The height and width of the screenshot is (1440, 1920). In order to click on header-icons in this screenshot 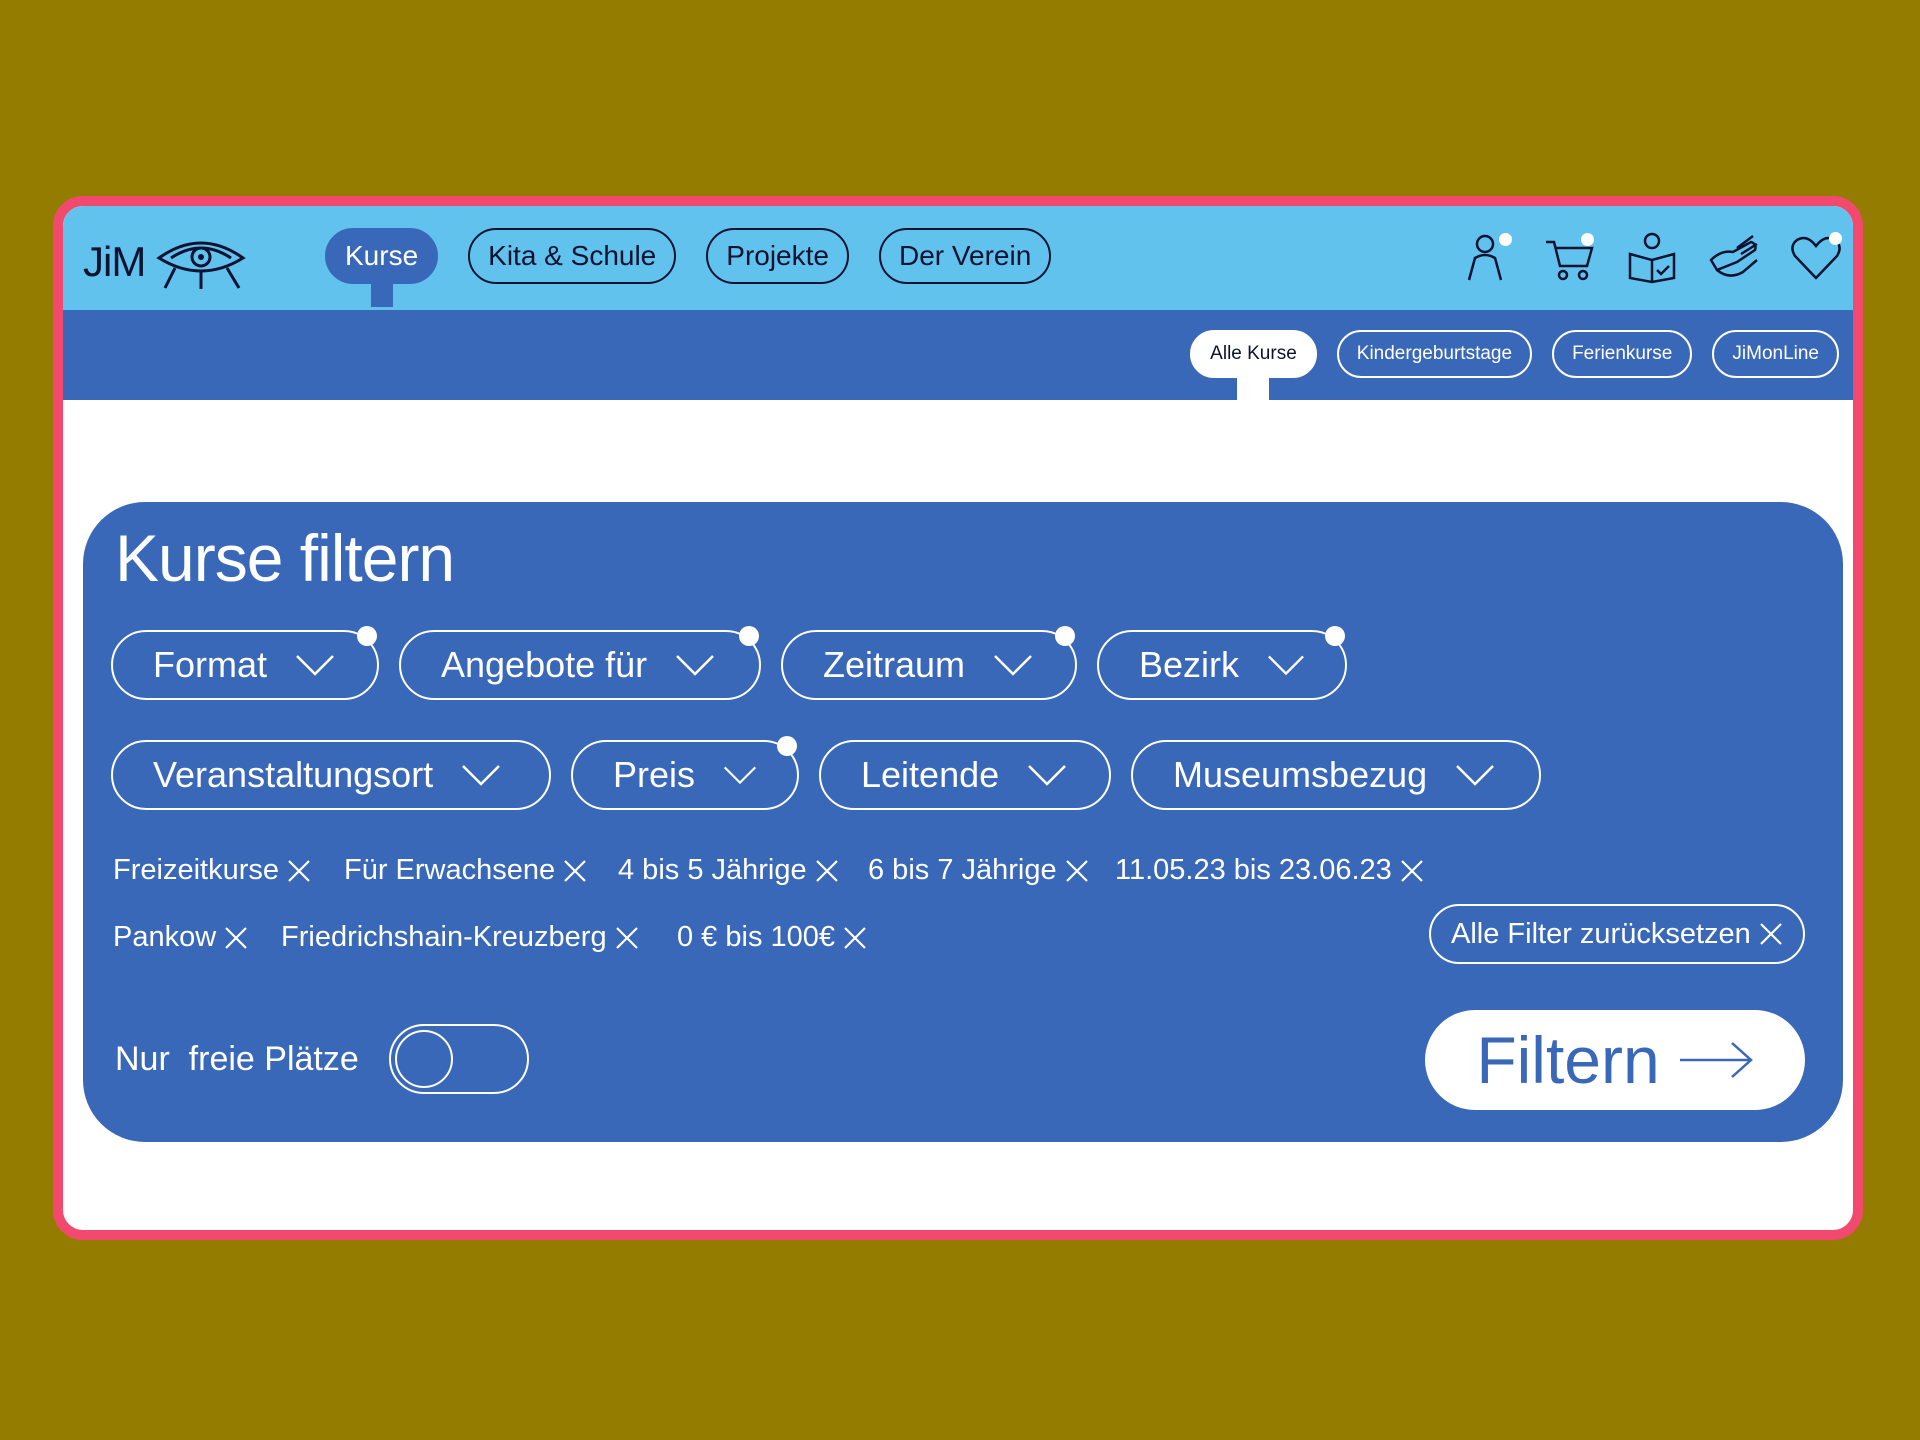, I will do `click(1652, 257)`.